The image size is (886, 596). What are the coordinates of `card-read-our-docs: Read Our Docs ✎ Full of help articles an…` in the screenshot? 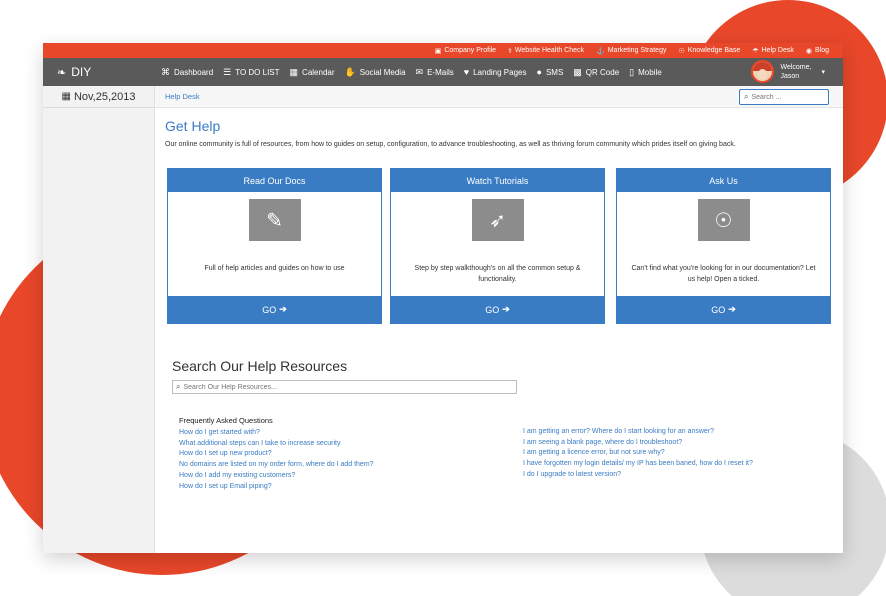 It's located at (274, 246).